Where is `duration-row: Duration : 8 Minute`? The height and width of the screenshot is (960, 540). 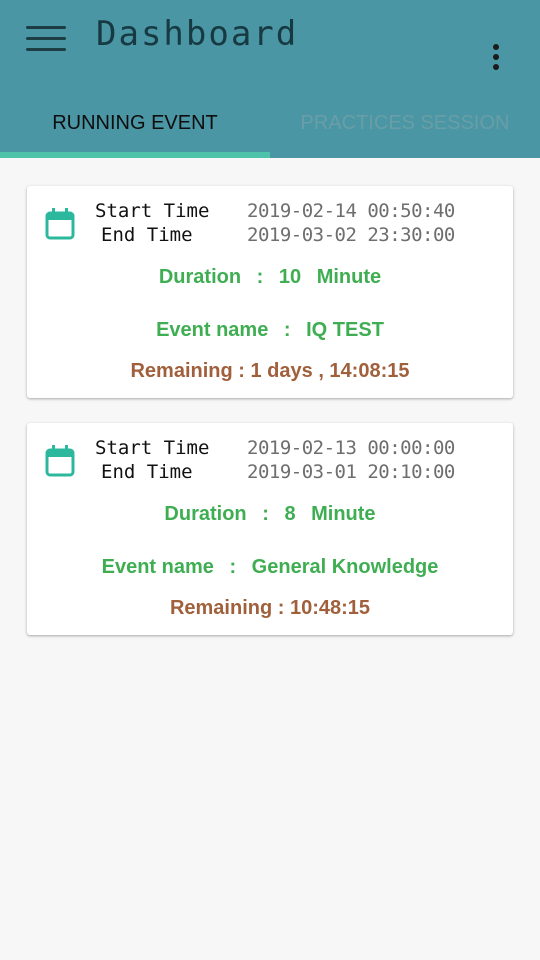 duration-row: Duration : 8 Minute is located at coordinates (270, 514).